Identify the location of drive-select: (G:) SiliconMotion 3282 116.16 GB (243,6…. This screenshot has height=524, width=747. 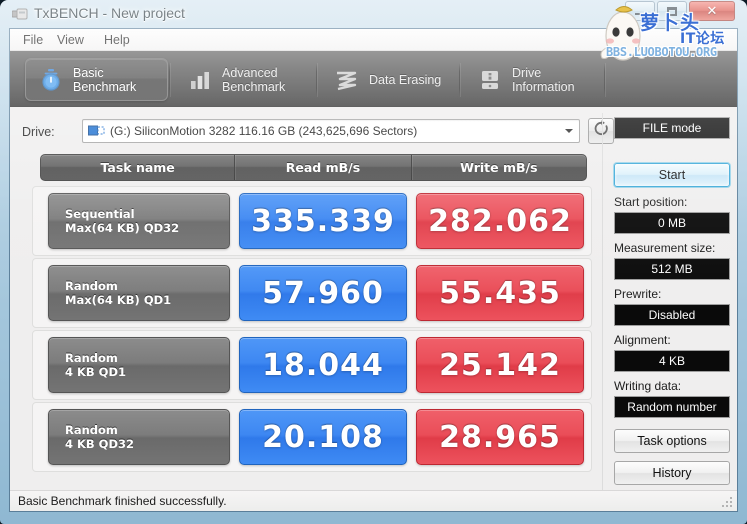
(331, 131).